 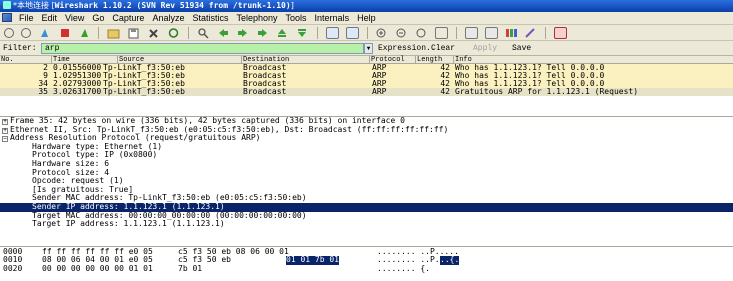 What do you see at coordinates (521, 48) in the screenshot?
I see `filter-save-button: Save` at bounding box center [521, 48].